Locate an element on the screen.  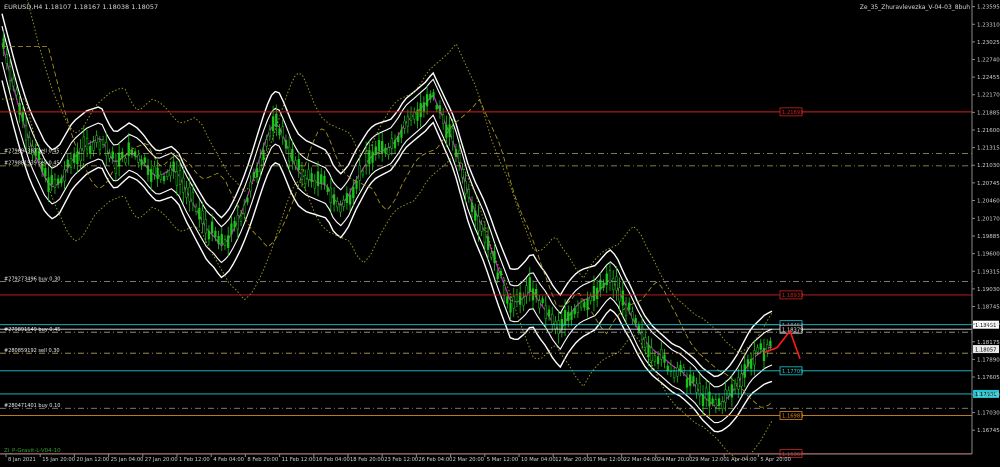
ea-label: Ze_35_Zhuravlevezka_V-04-03_8buh is located at coordinates (915, 7).